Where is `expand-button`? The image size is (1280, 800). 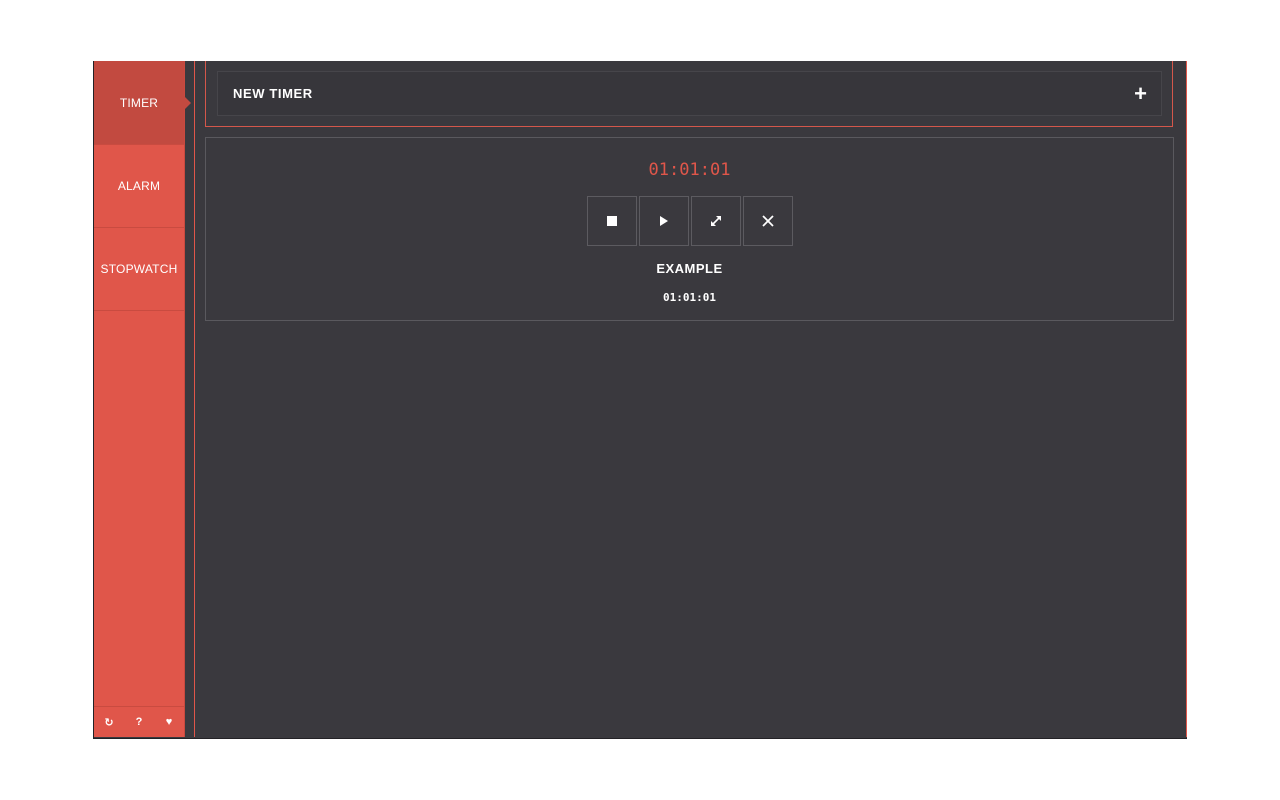
expand-button is located at coordinates (716, 221).